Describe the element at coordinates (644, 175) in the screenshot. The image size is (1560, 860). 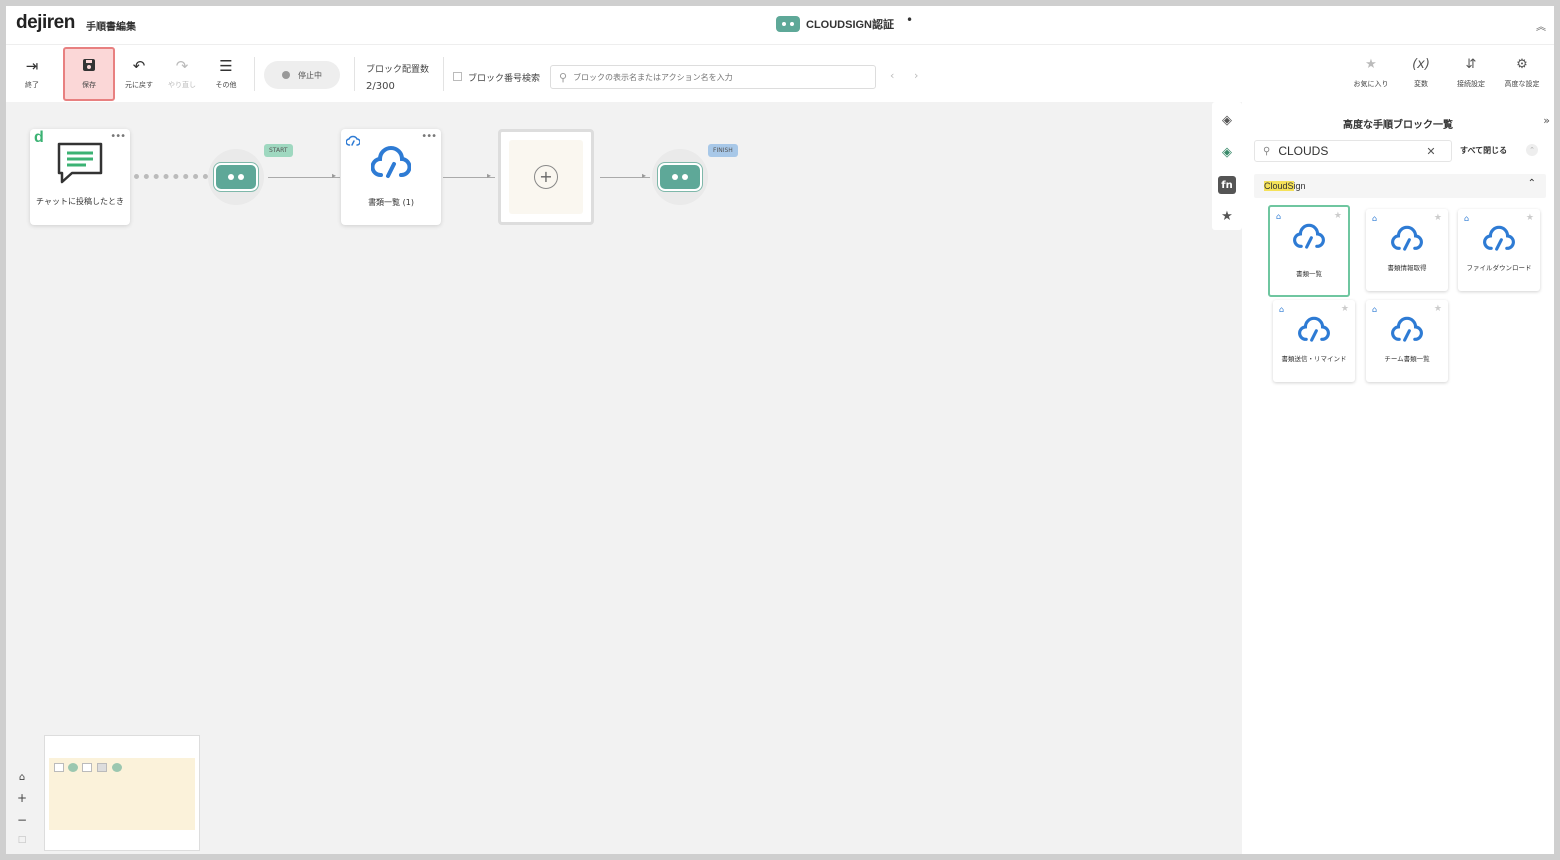
I see `arrow-icon: ▸` at that location.